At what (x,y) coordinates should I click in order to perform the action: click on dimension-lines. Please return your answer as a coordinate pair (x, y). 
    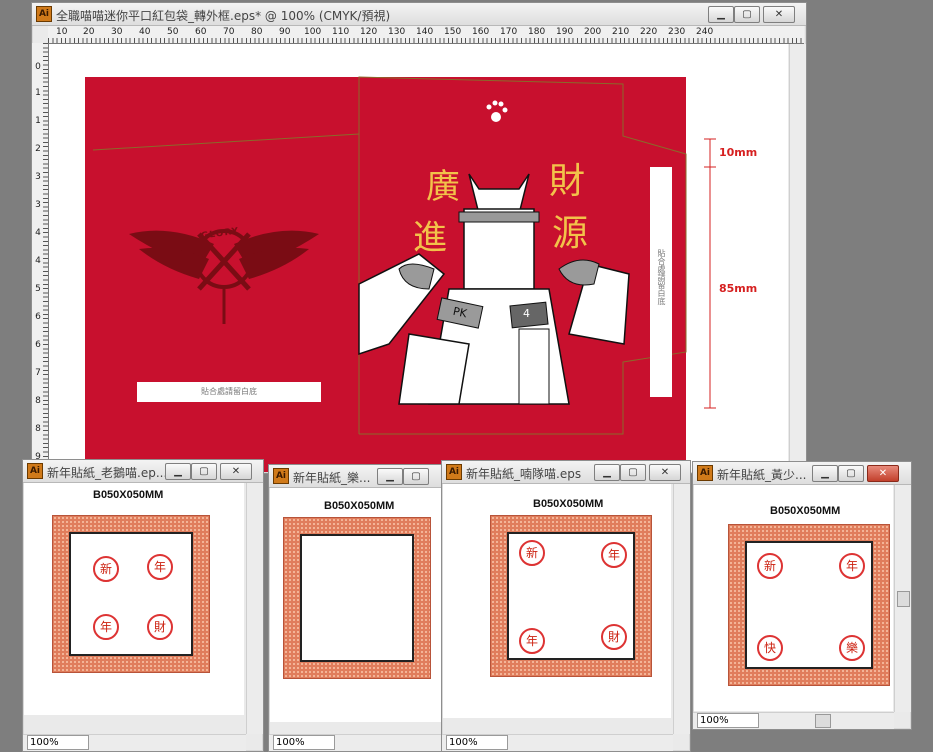
    Looking at the image, I should click on (710, 273).